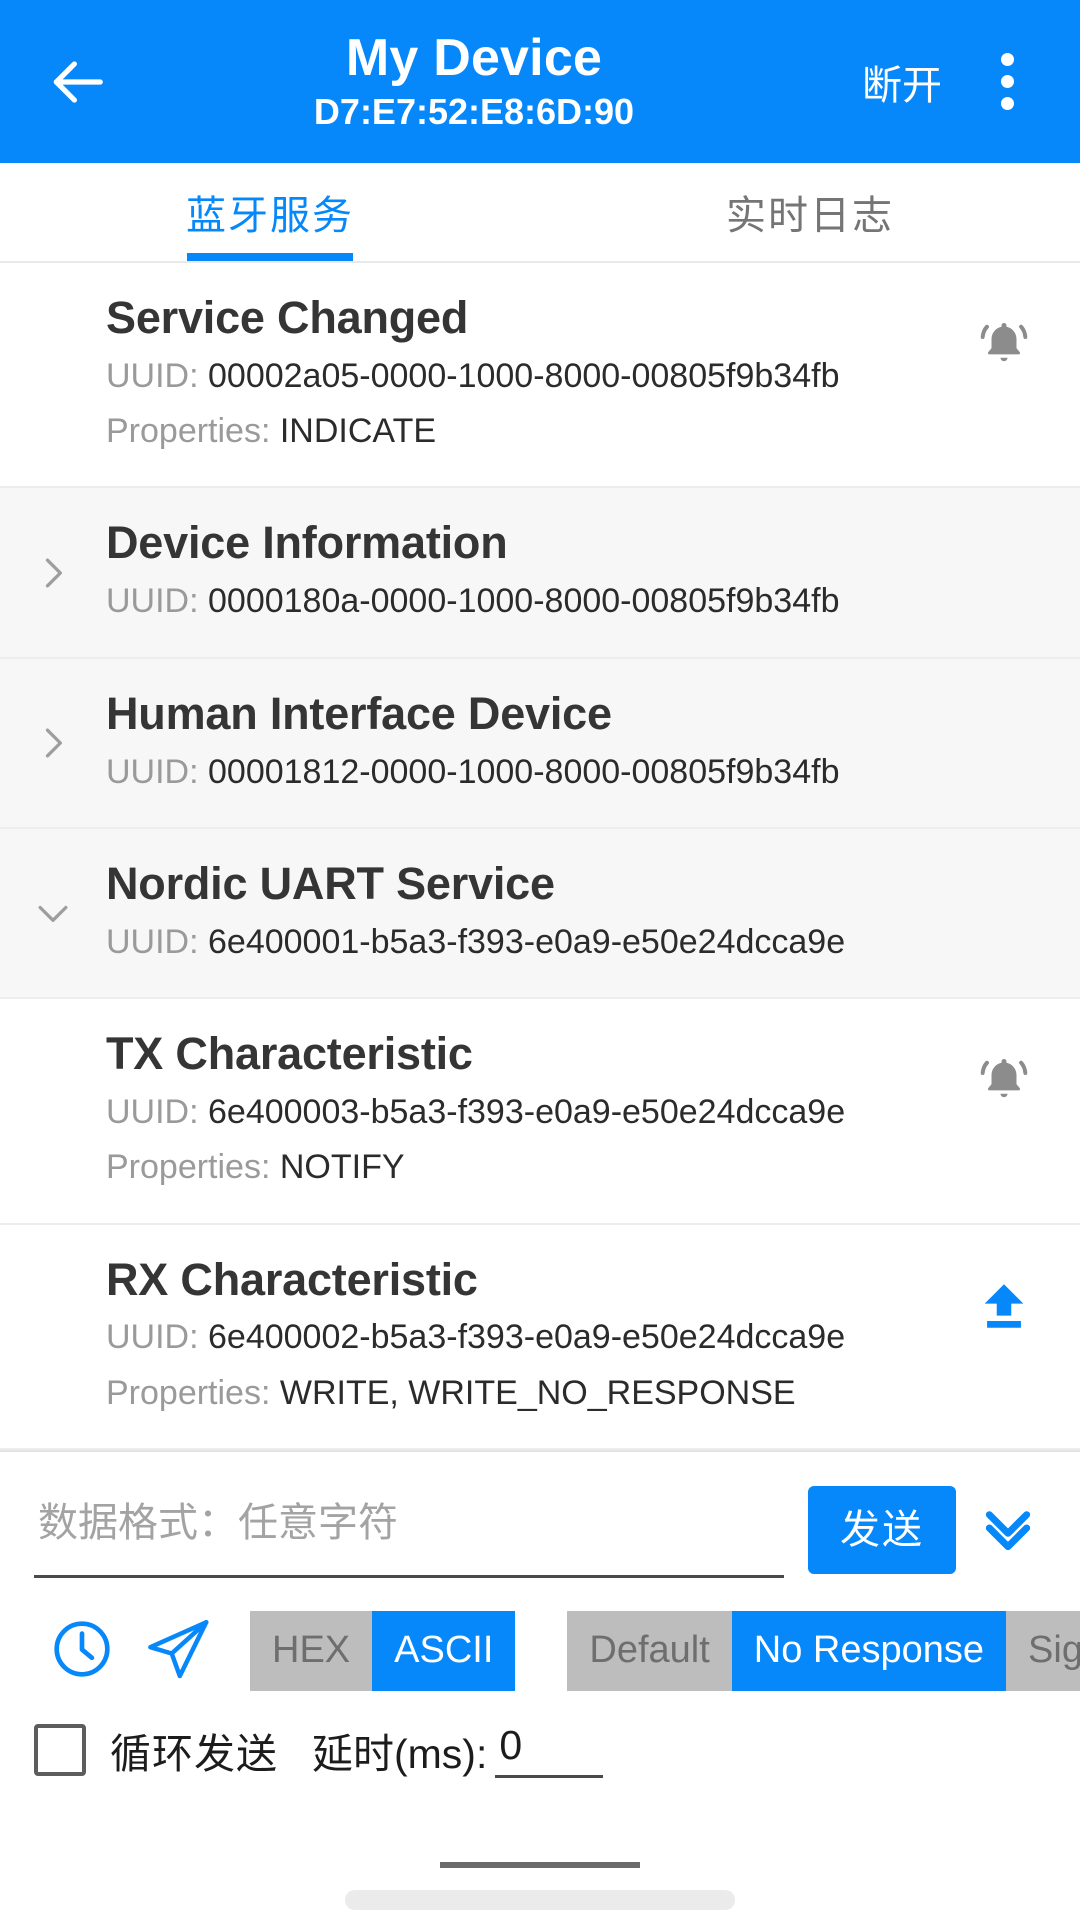 The image size is (1080, 1920). What do you see at coordinates (400, 1754) in the screenshot?
I see `delay-label: 延时(ms):` at bounding box center [400, 1754].